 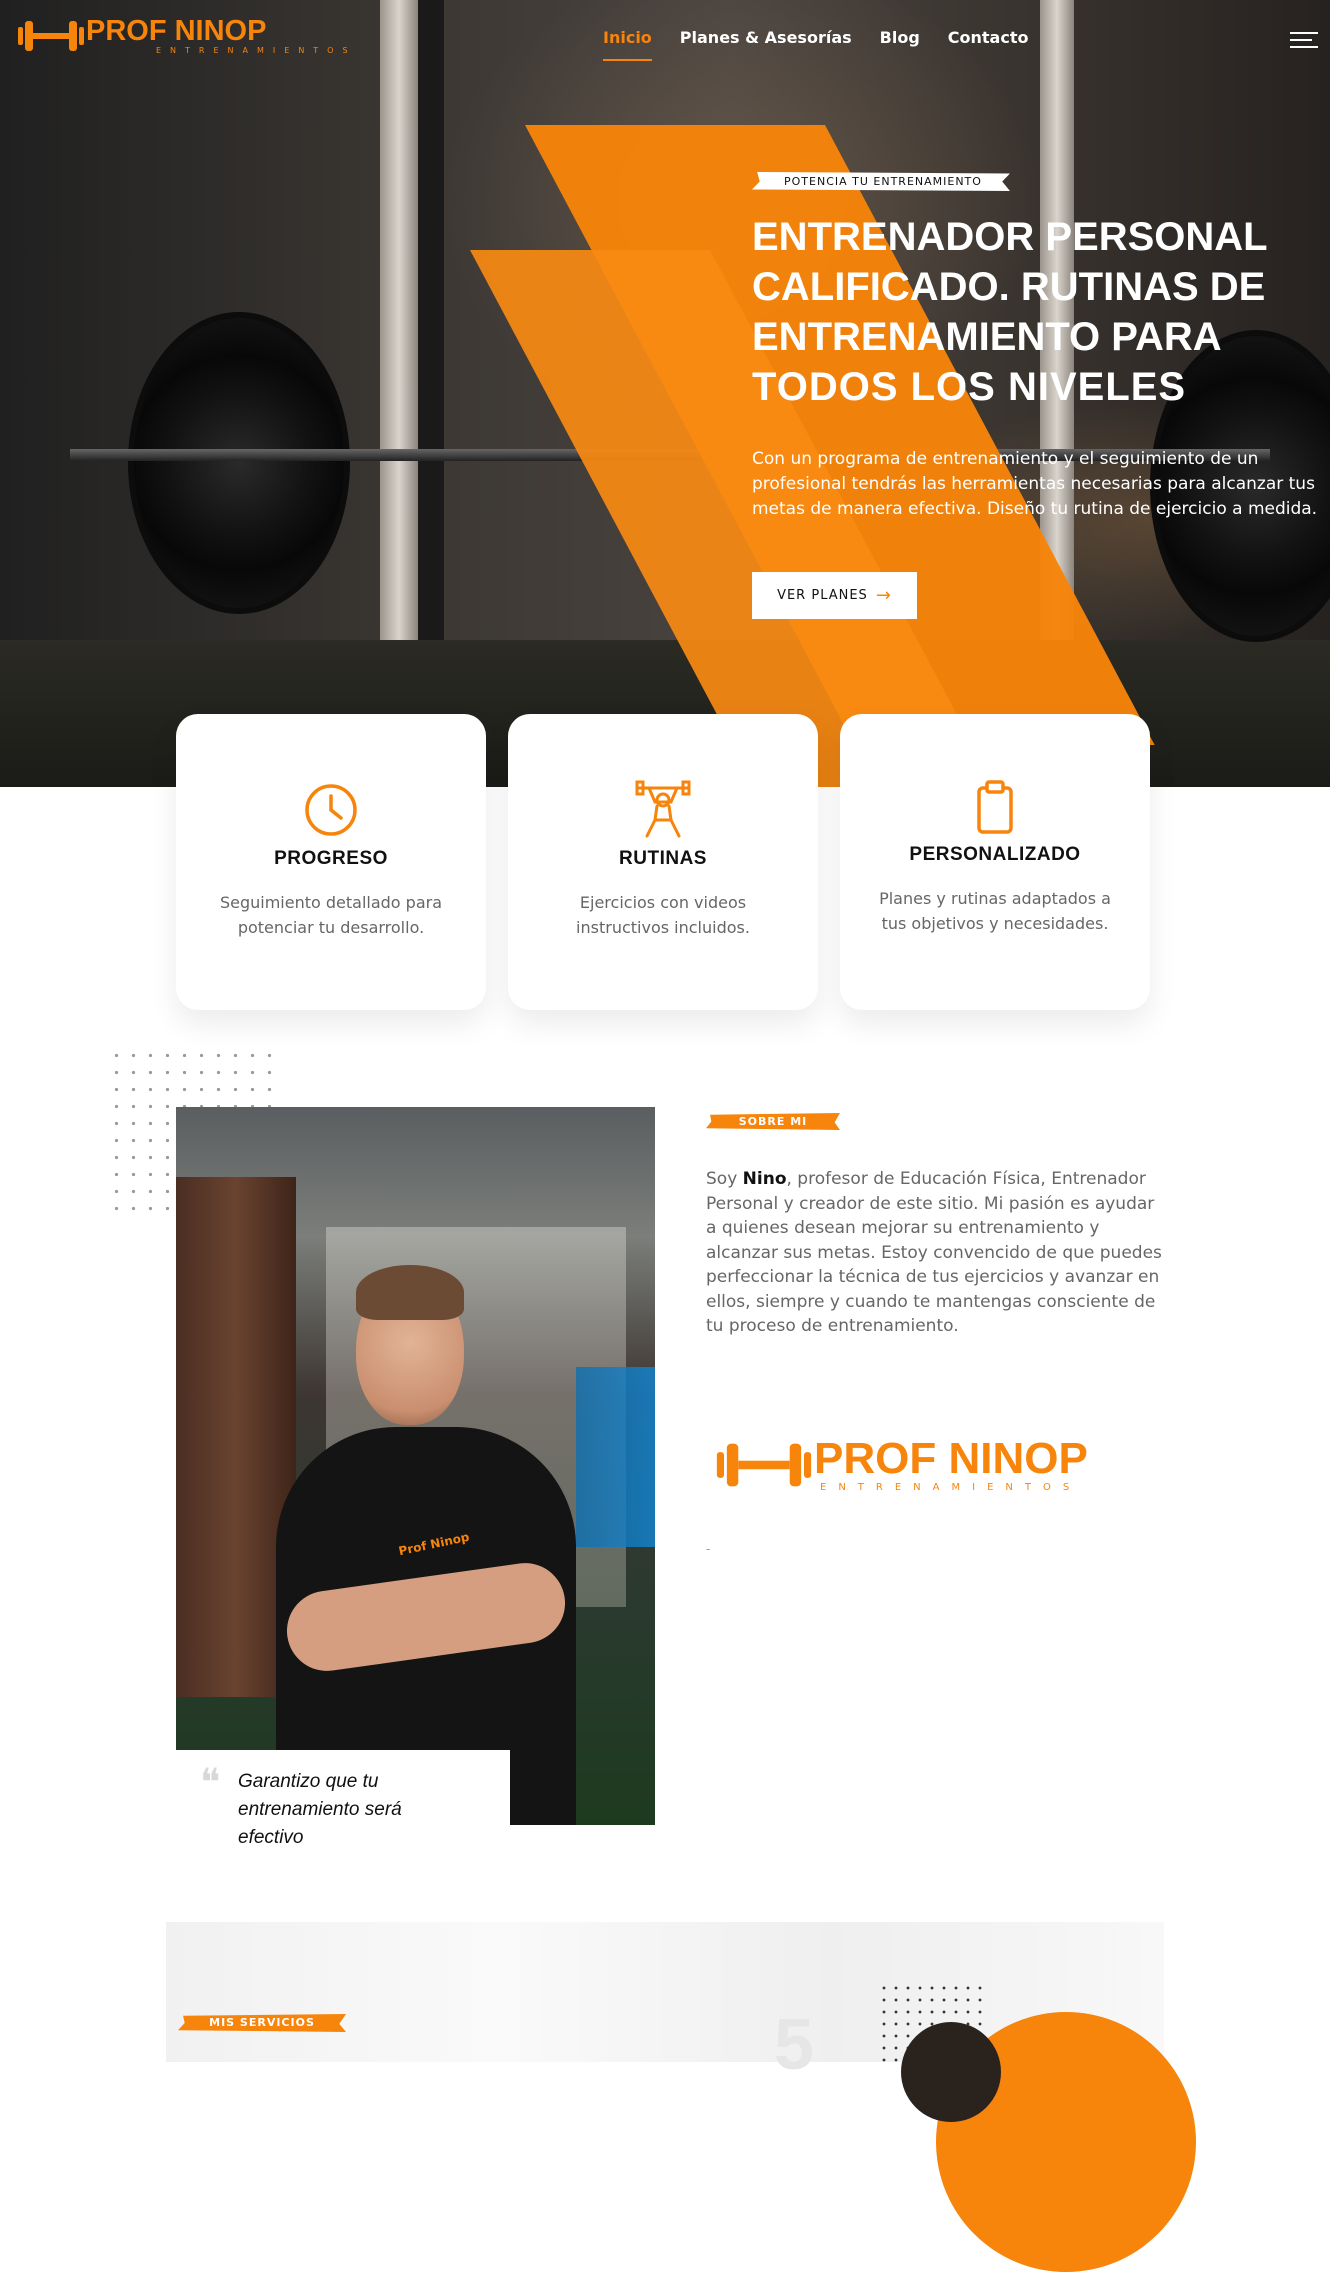 What do you see at coordinates (663, 858) in the screenshot?
I see `feature-title: RUTINAS` at bounding box center [663, 858].